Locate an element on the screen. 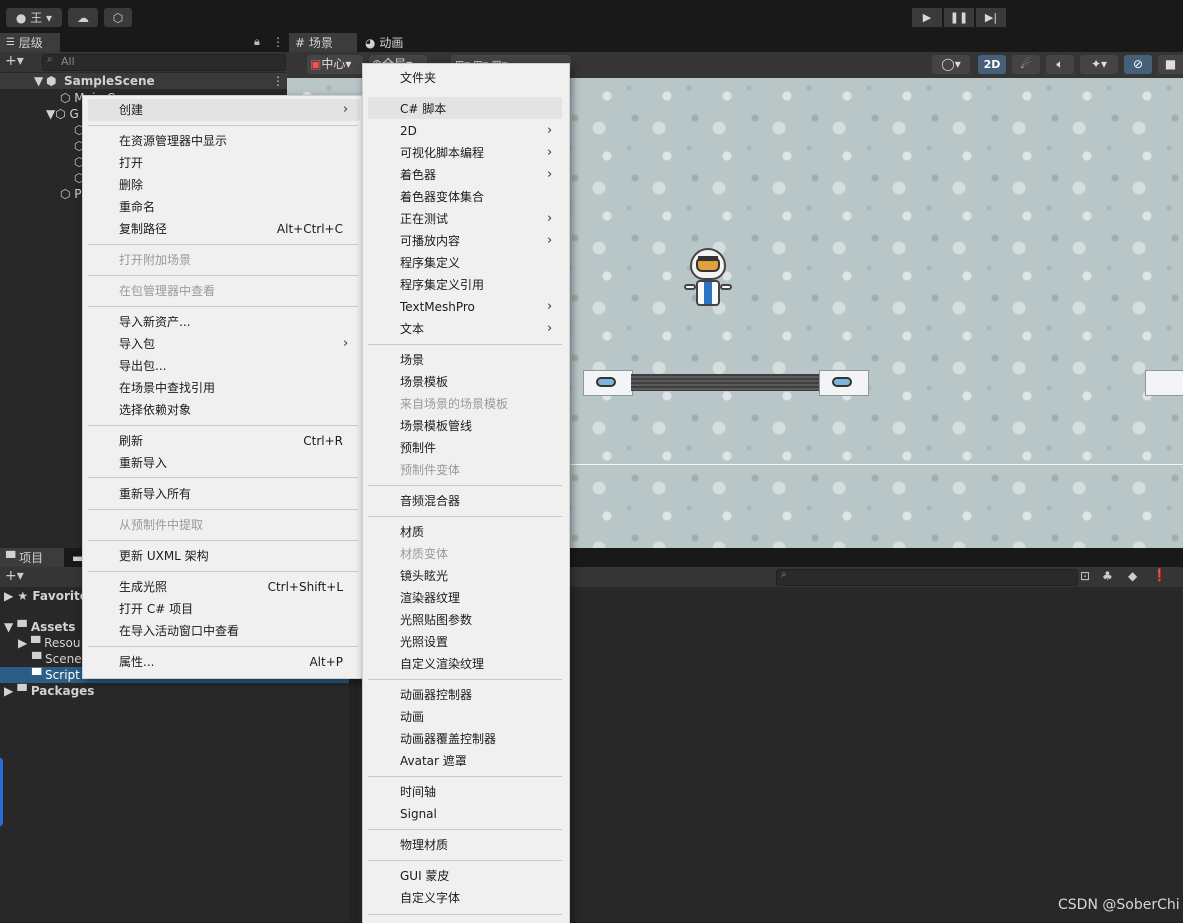 This screenshot has height=923, width=1183. project-search-input: ⌕ is located at coordinates (927, 577).